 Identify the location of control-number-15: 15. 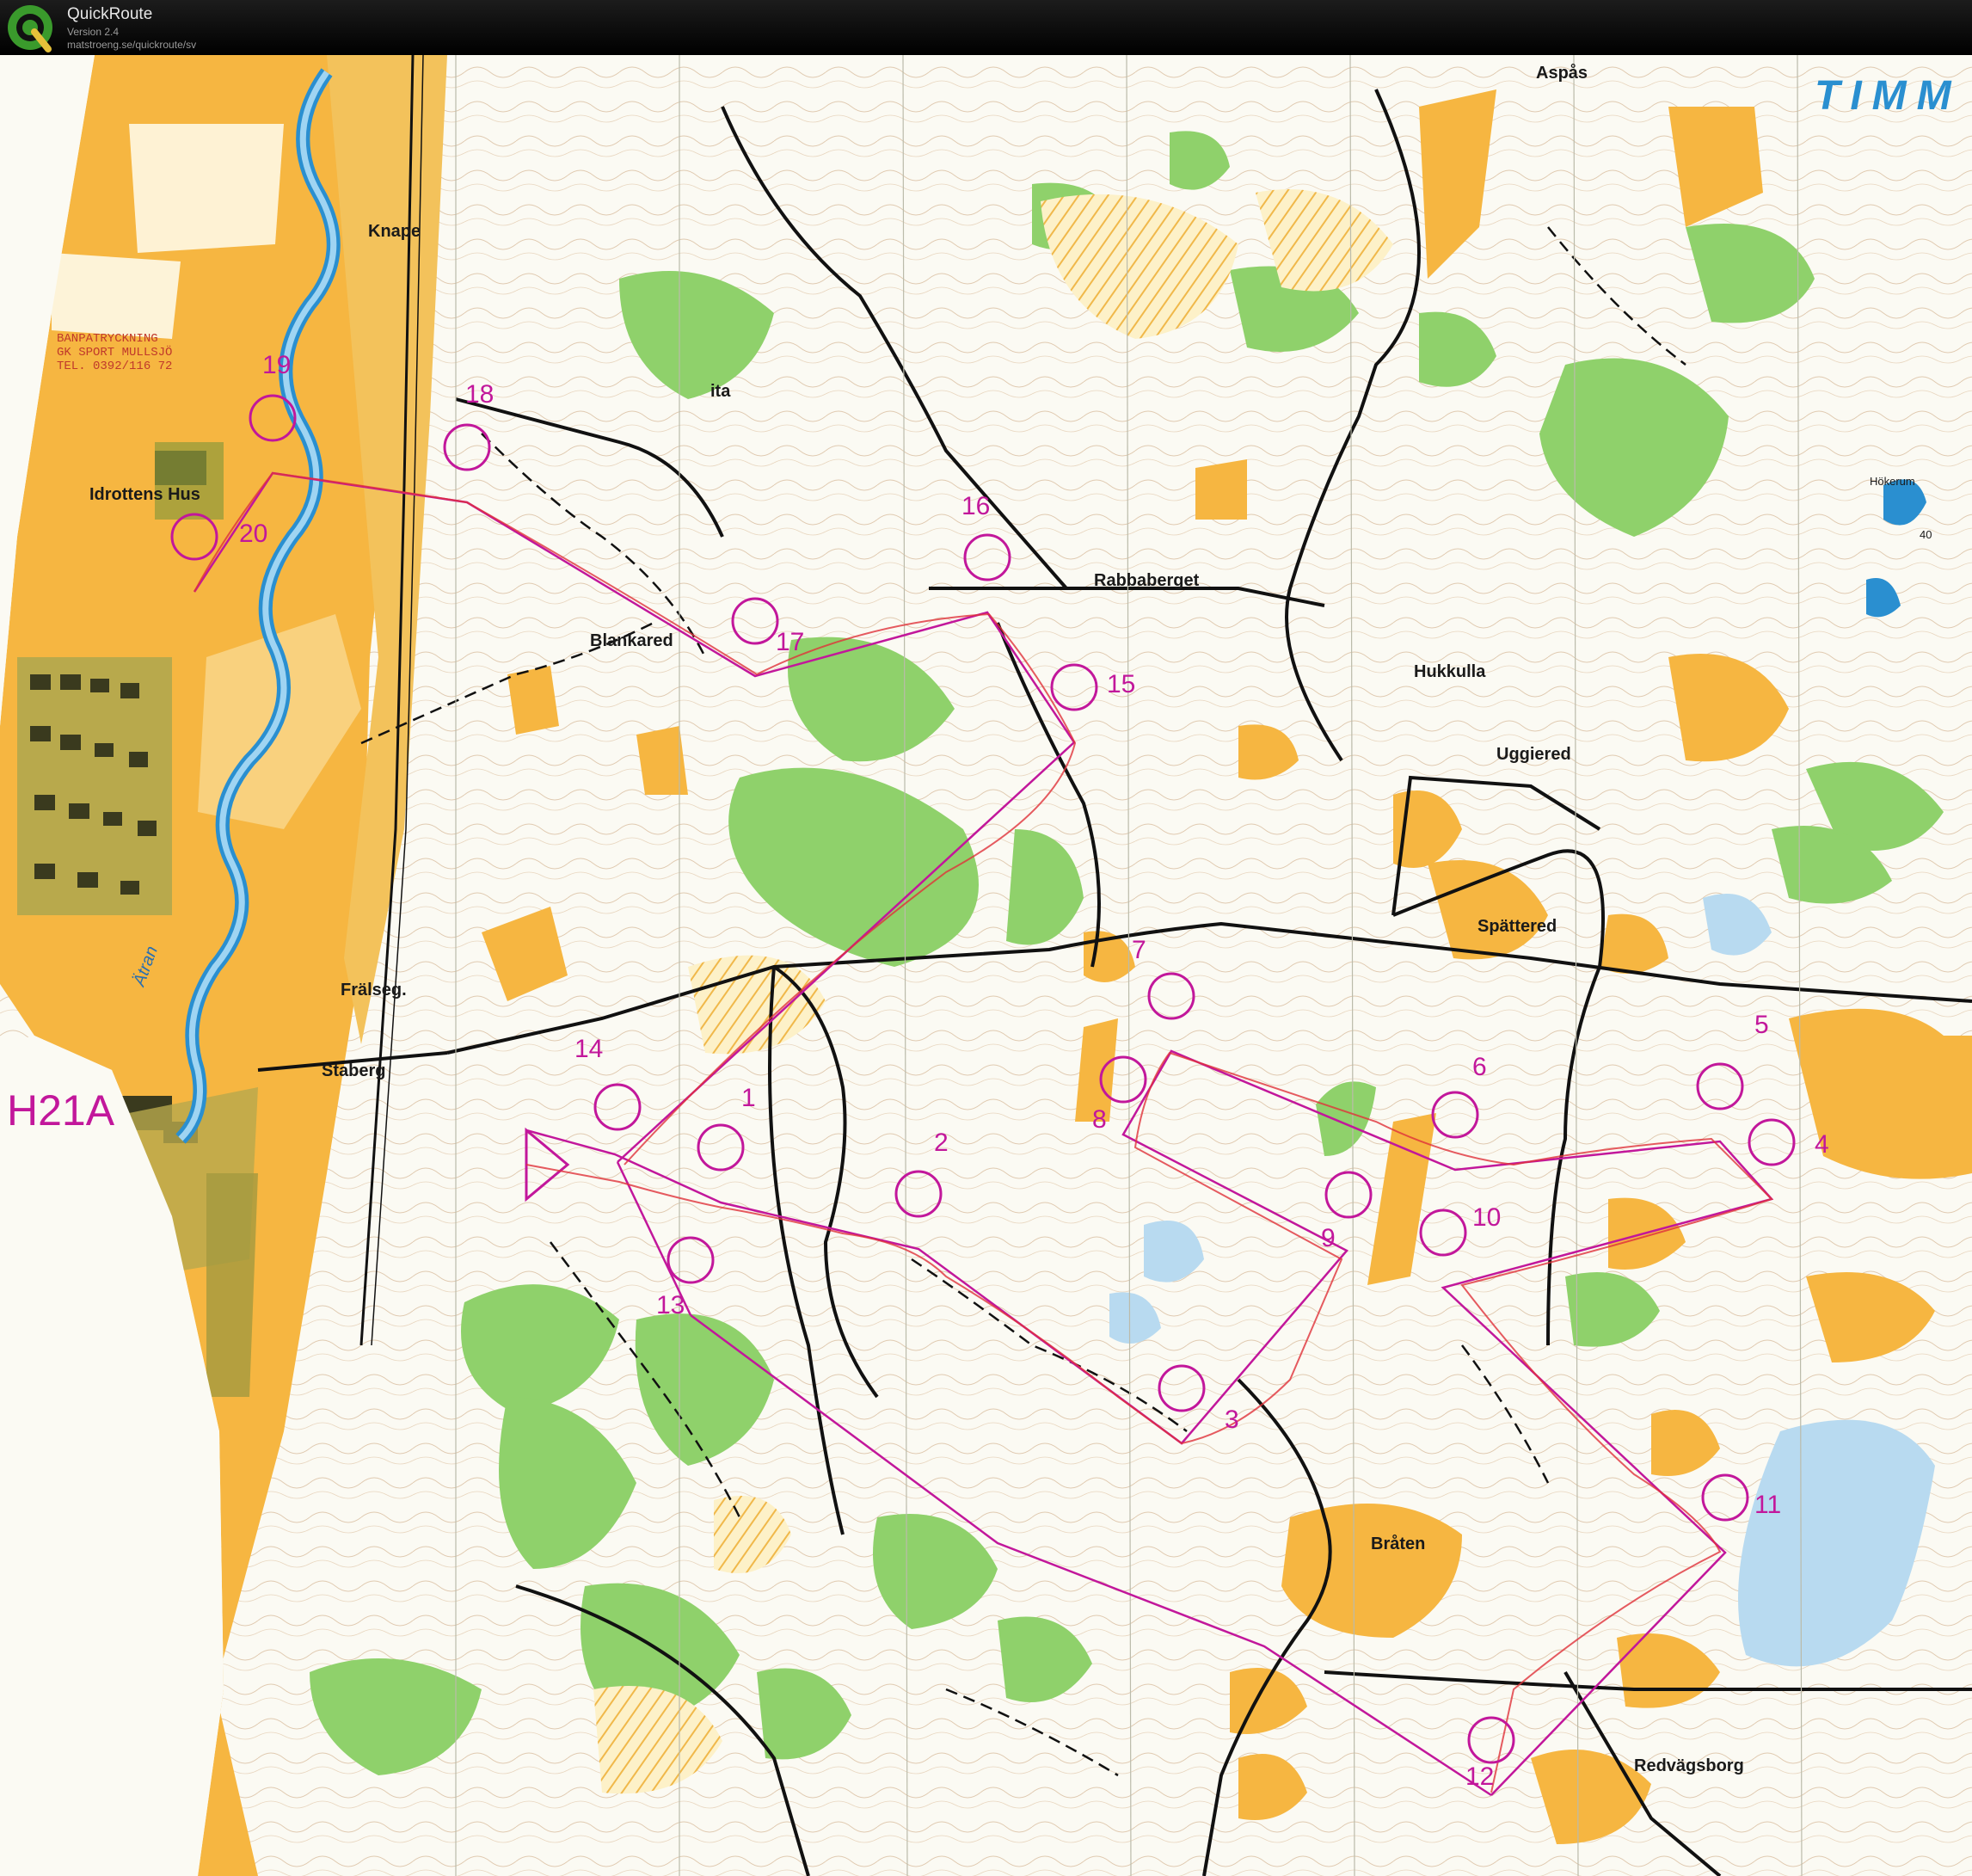
(1121, 684).